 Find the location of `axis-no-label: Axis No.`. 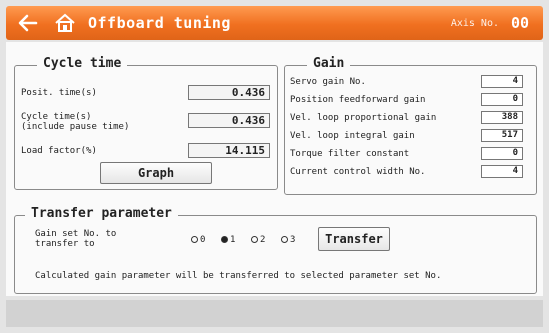

axis-no-label: Axis No. is located at coordinates (474, 23).